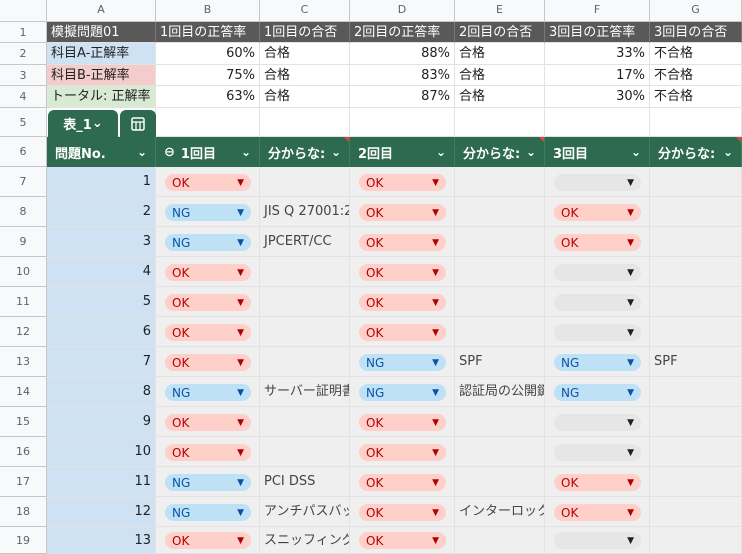 This screenshot has width=742, height=554. I want to click on note-cell: JPCERT/CC, so click(305, 242).